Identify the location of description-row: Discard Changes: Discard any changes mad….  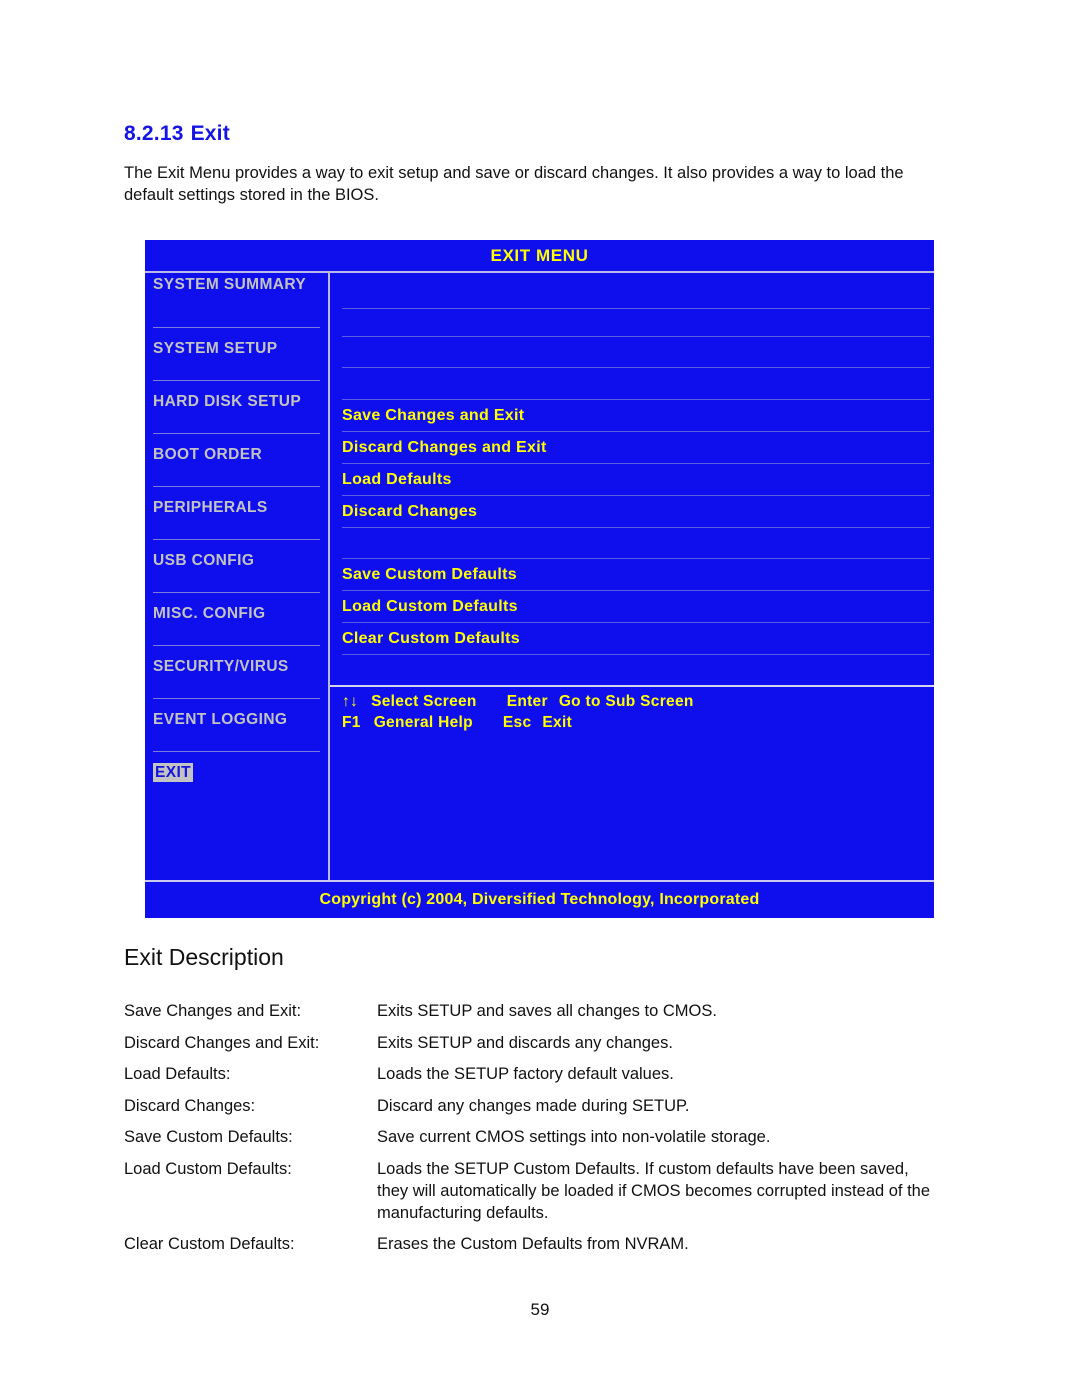
(534, 1106).